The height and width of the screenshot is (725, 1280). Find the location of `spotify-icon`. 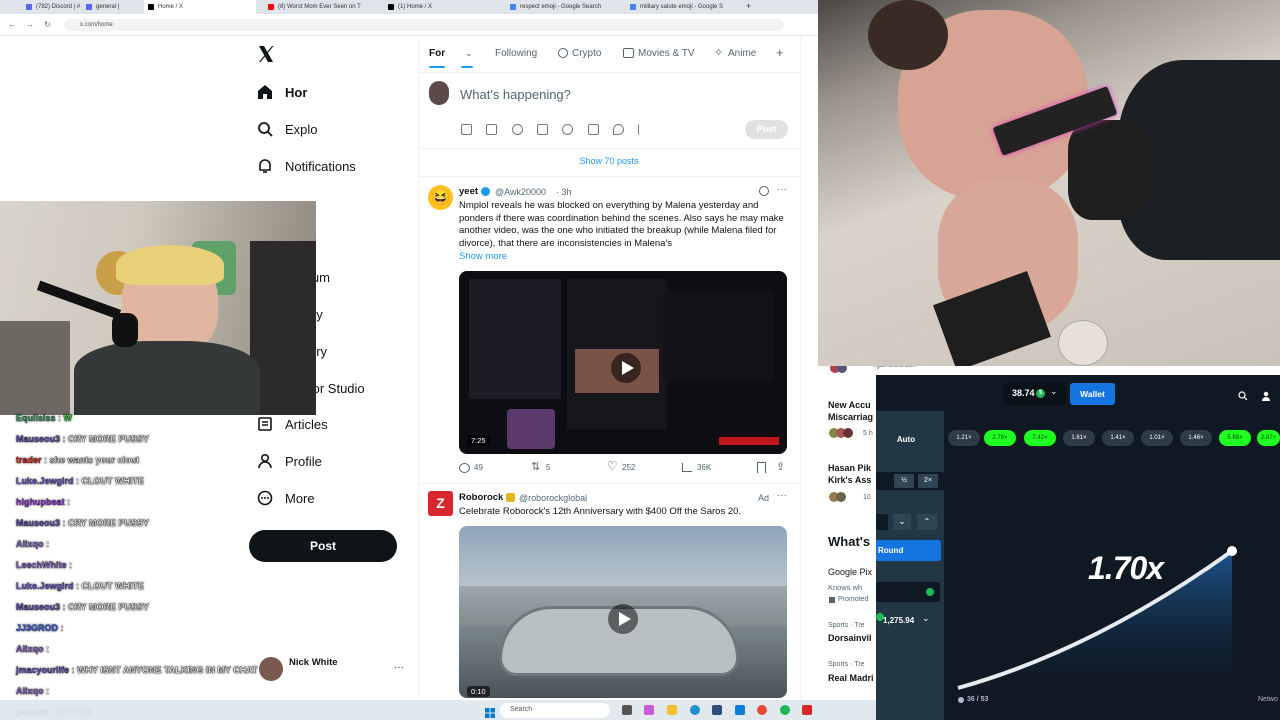

spotify-icon is located at coordinates (785, 710).